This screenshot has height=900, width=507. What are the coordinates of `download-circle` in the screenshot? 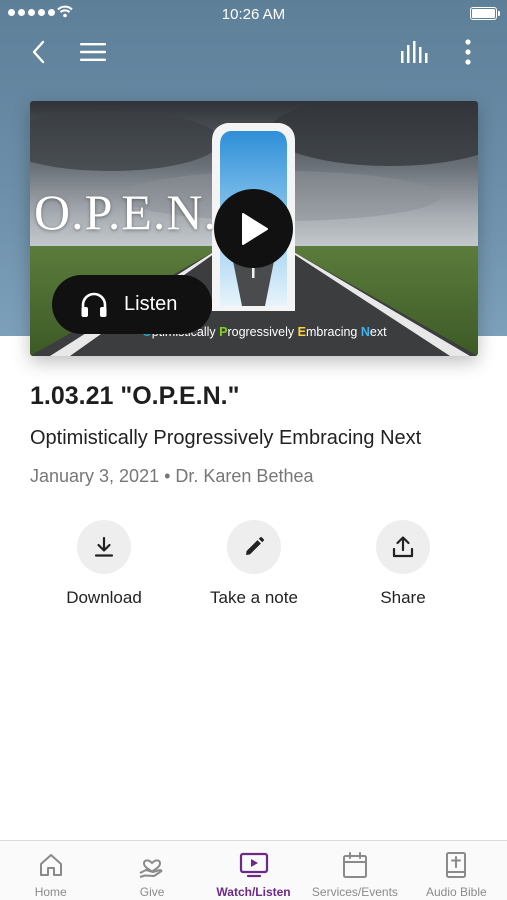 It's located at (104, 547).